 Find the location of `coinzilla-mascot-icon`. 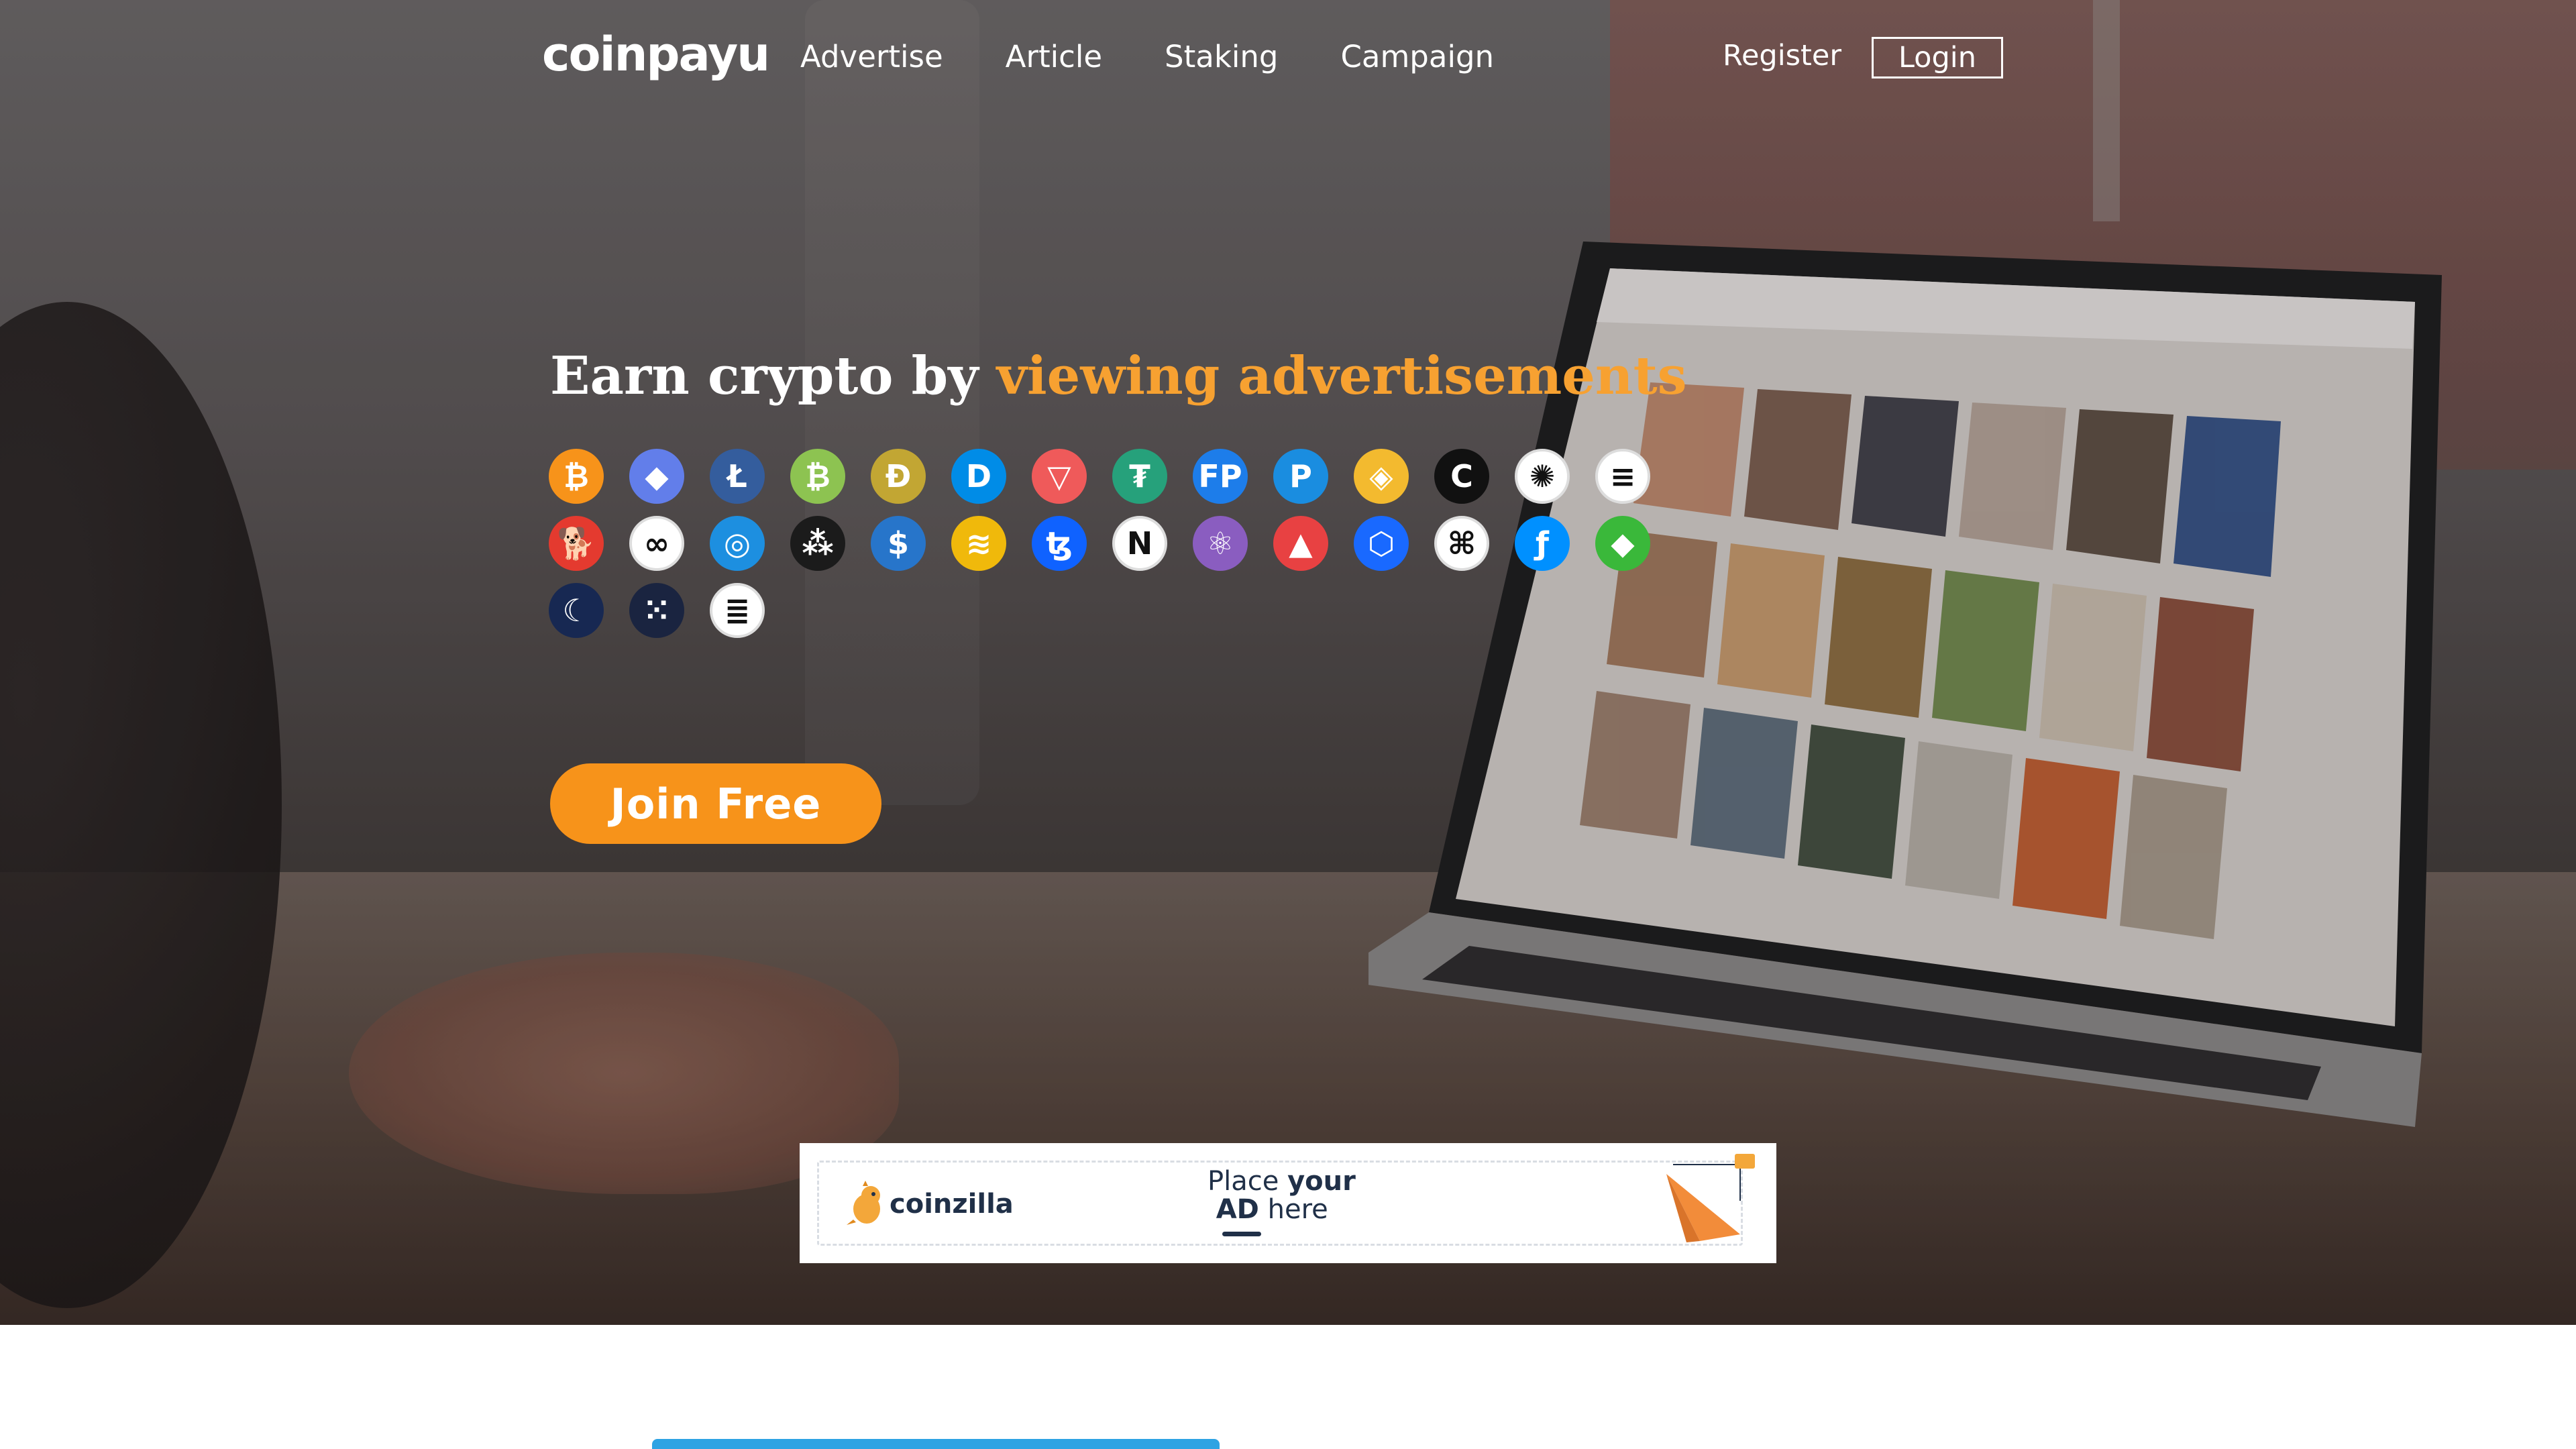

coinzilla-mascot-icon is located at coordinates (863, 1203).